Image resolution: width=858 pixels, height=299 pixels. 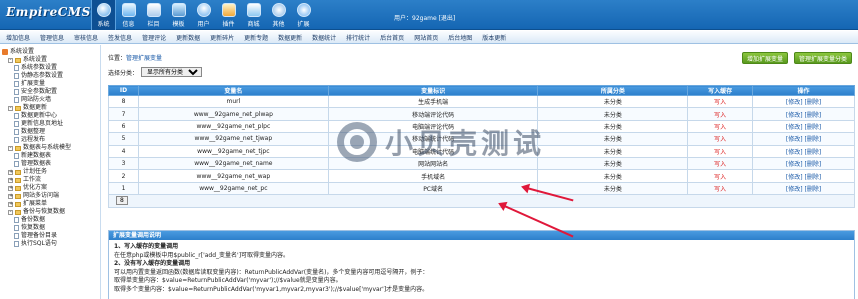 What do you see at coordinates (123, 188) in the screenshot?
I see `row-id: 1` at bounding box center [123, 188].